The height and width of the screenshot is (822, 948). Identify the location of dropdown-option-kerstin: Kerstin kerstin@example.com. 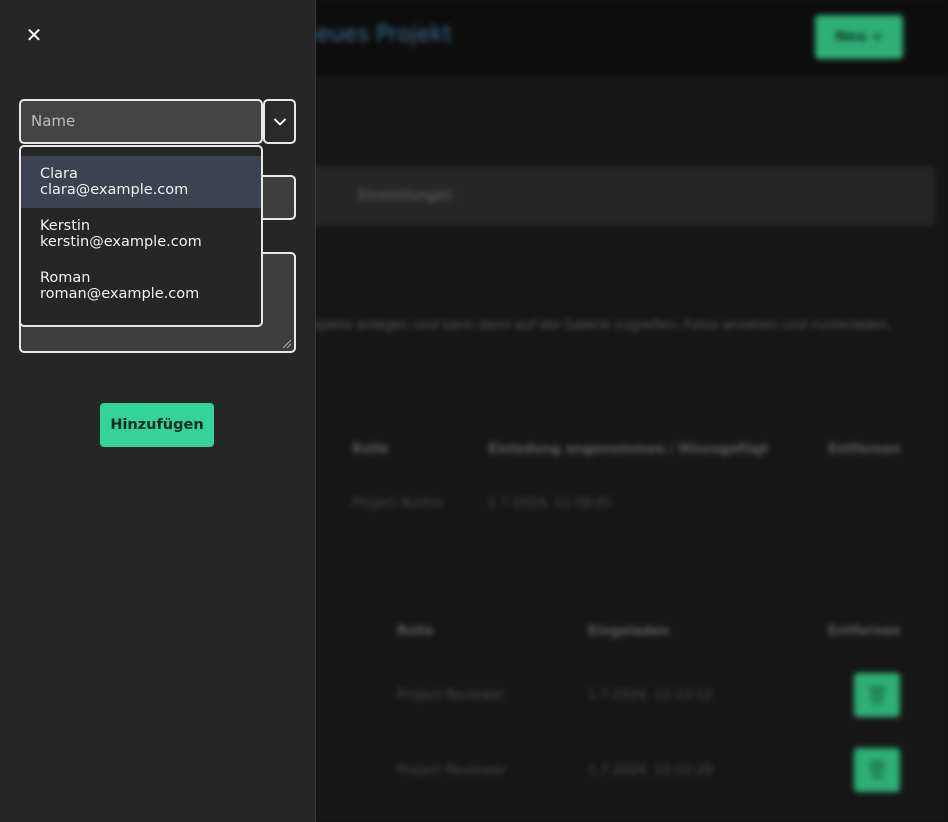
(141, 234).